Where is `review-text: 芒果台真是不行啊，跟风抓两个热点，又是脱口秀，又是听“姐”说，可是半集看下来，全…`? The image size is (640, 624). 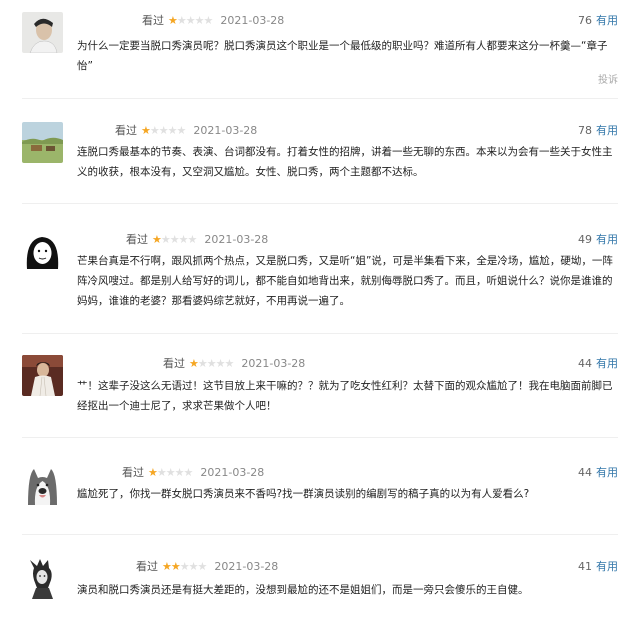
review-text: 芒果台真是不行啊，跟风抓两个热点，又是脱口秀，又是听“姐”说，可是半集看下来，全… is located at coordinates (345, 281).